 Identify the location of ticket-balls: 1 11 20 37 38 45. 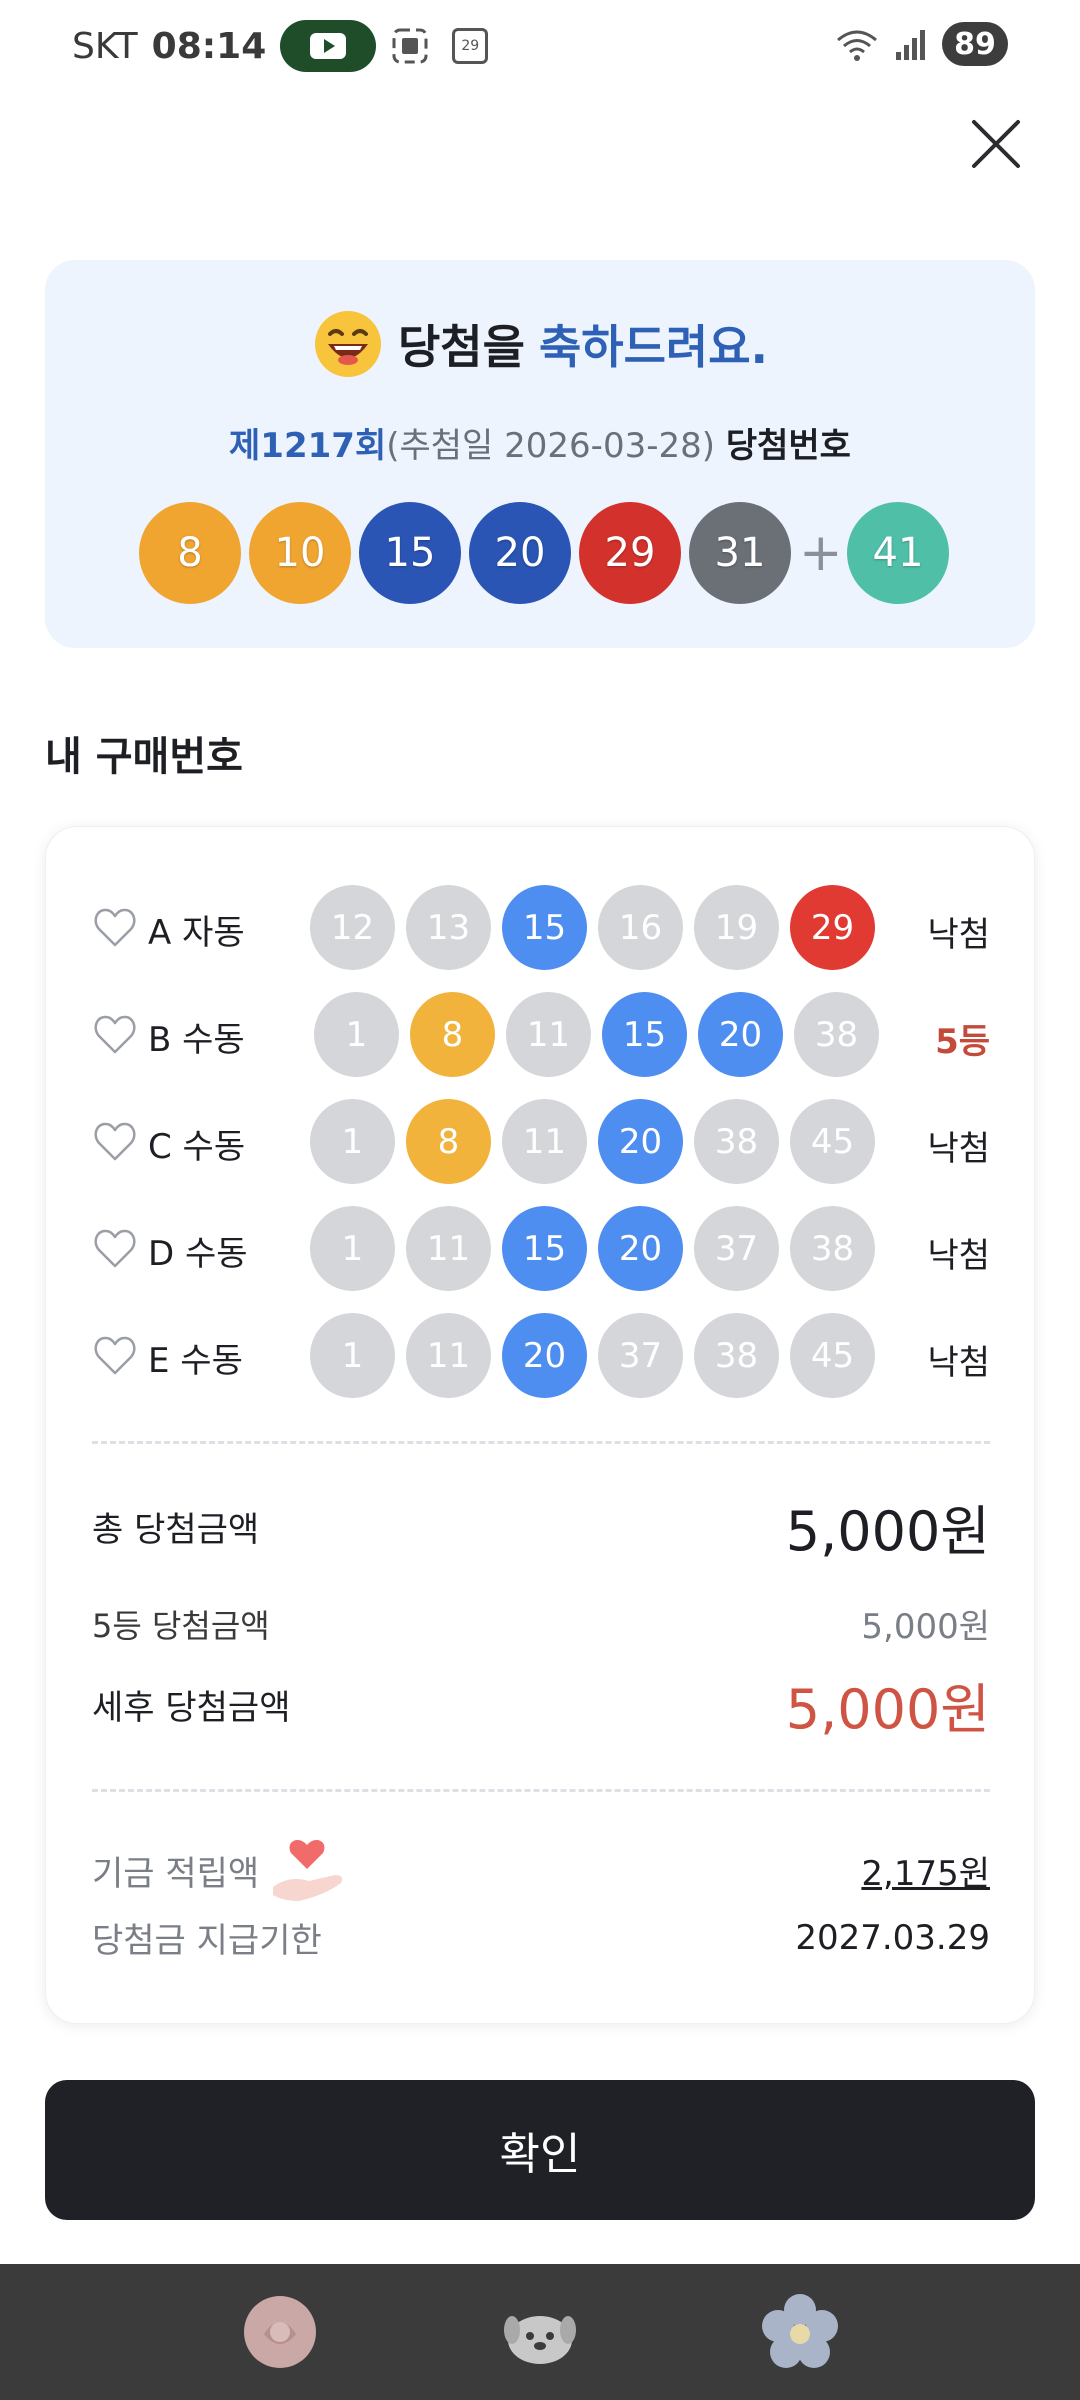
(592, 1355).